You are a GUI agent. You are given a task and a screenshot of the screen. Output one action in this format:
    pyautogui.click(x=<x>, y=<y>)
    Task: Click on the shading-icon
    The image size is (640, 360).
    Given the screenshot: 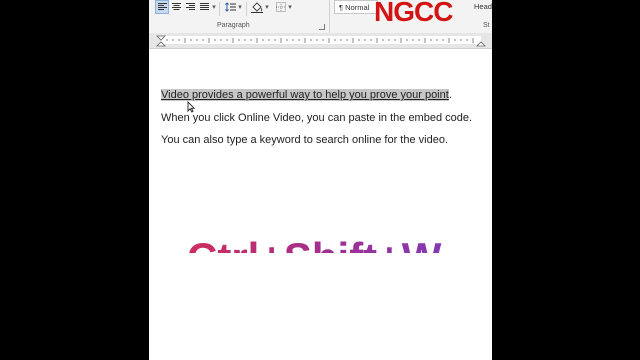 What is the action you would take?
    pyautogui.click(x=257, y=7)
    